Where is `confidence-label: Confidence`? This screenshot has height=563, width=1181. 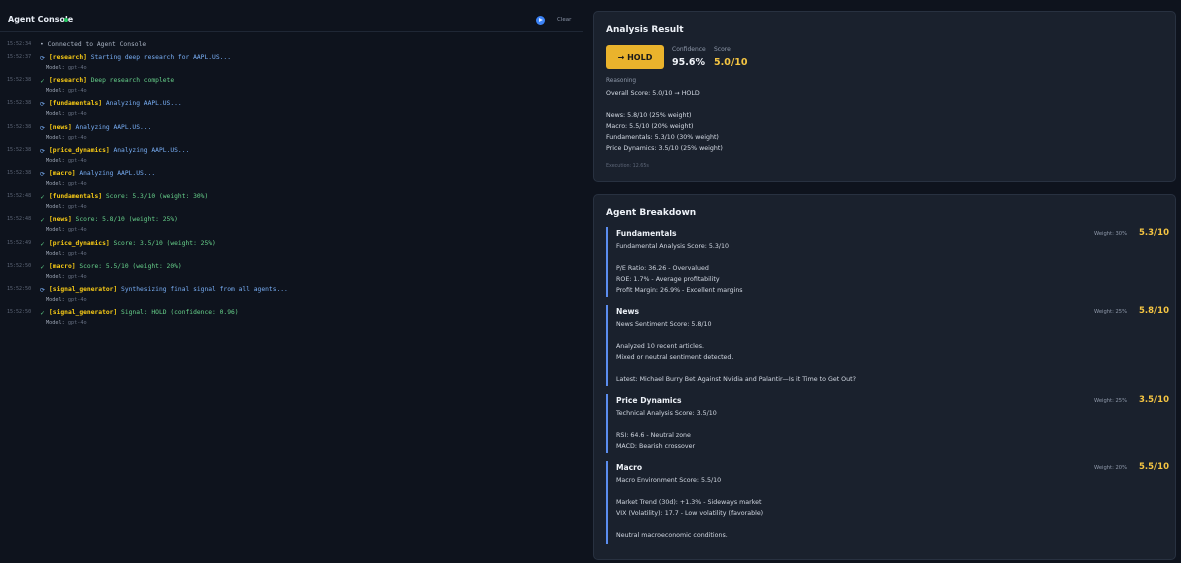 confidence-label: Confidence is located at coordinates (689, 49).